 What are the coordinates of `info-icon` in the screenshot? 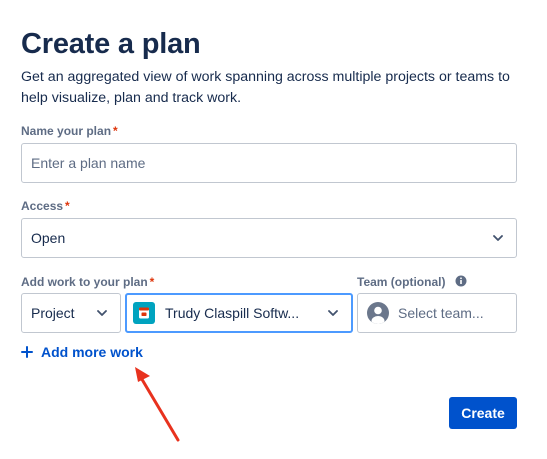 It's located at (461, 281).